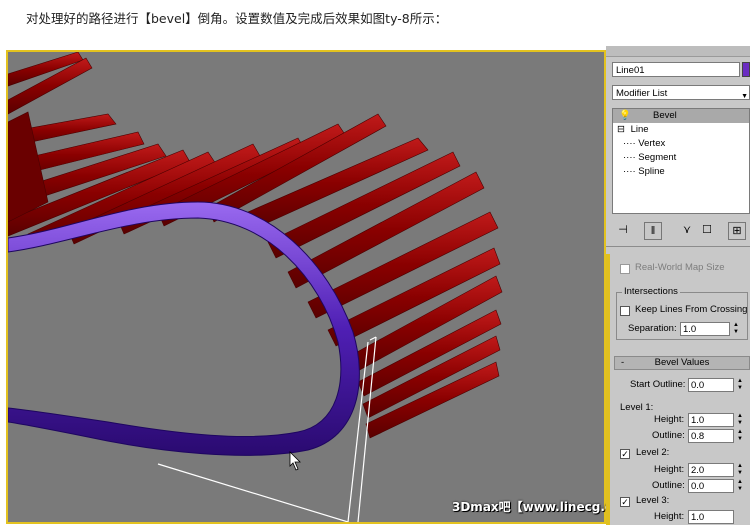 This screenshot has height=525, width=750. What do you see at coordinates (625, 311) in the screenshot?
I see `keep-lines-checkbox` at bounding box center [625, 311].